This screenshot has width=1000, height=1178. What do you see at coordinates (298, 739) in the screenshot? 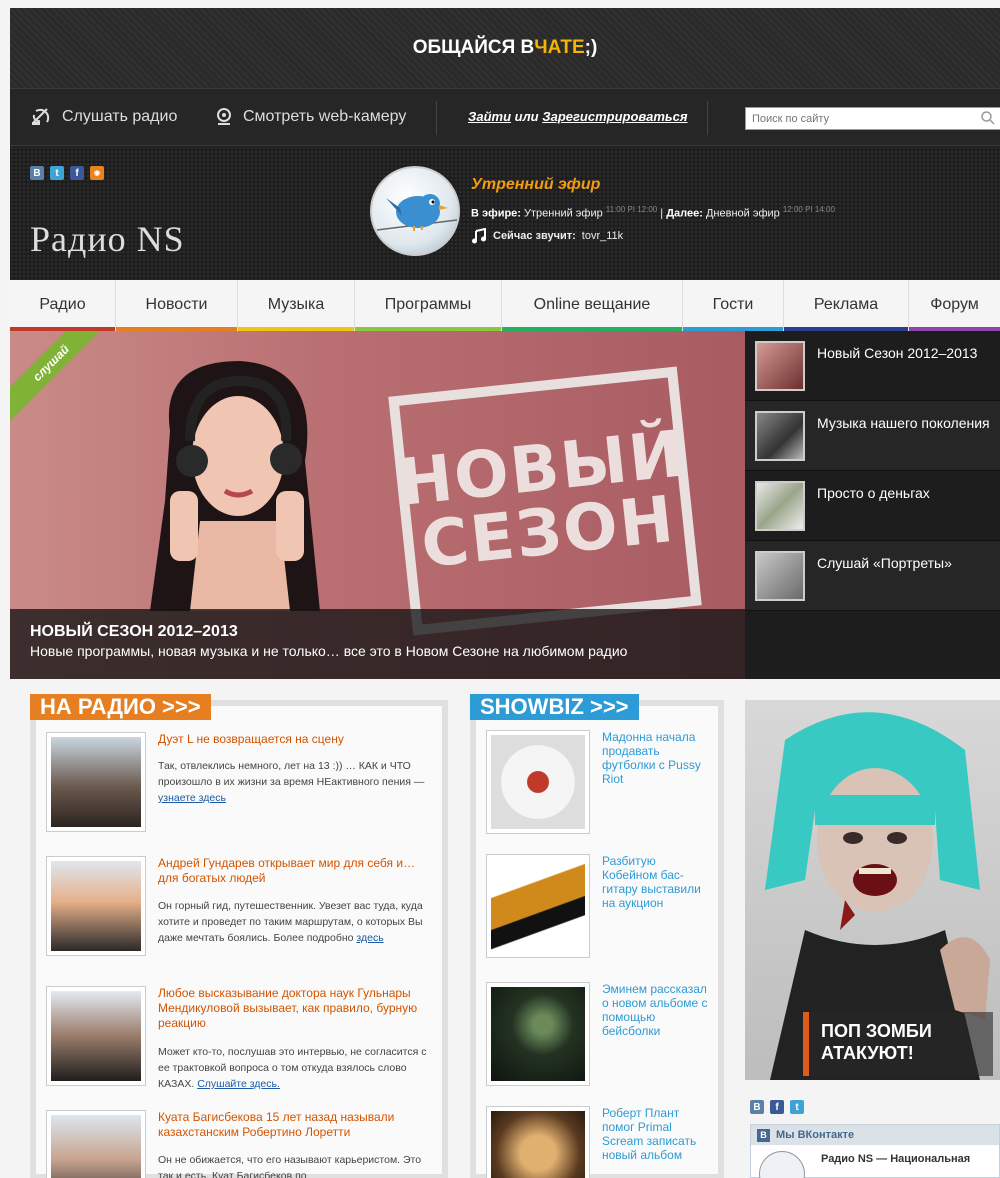
I see `news-title: Дуэт L не возвращается на сцену` at bounding box center [298, 739].